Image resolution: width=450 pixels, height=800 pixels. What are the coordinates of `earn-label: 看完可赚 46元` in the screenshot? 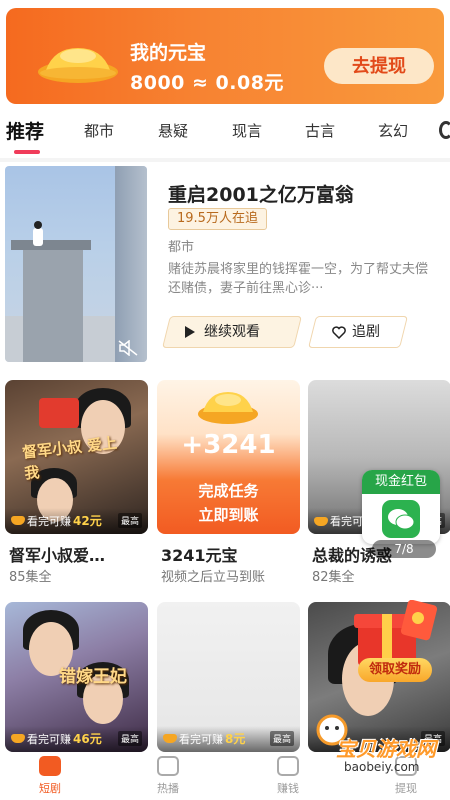 It's located at (56, 738).